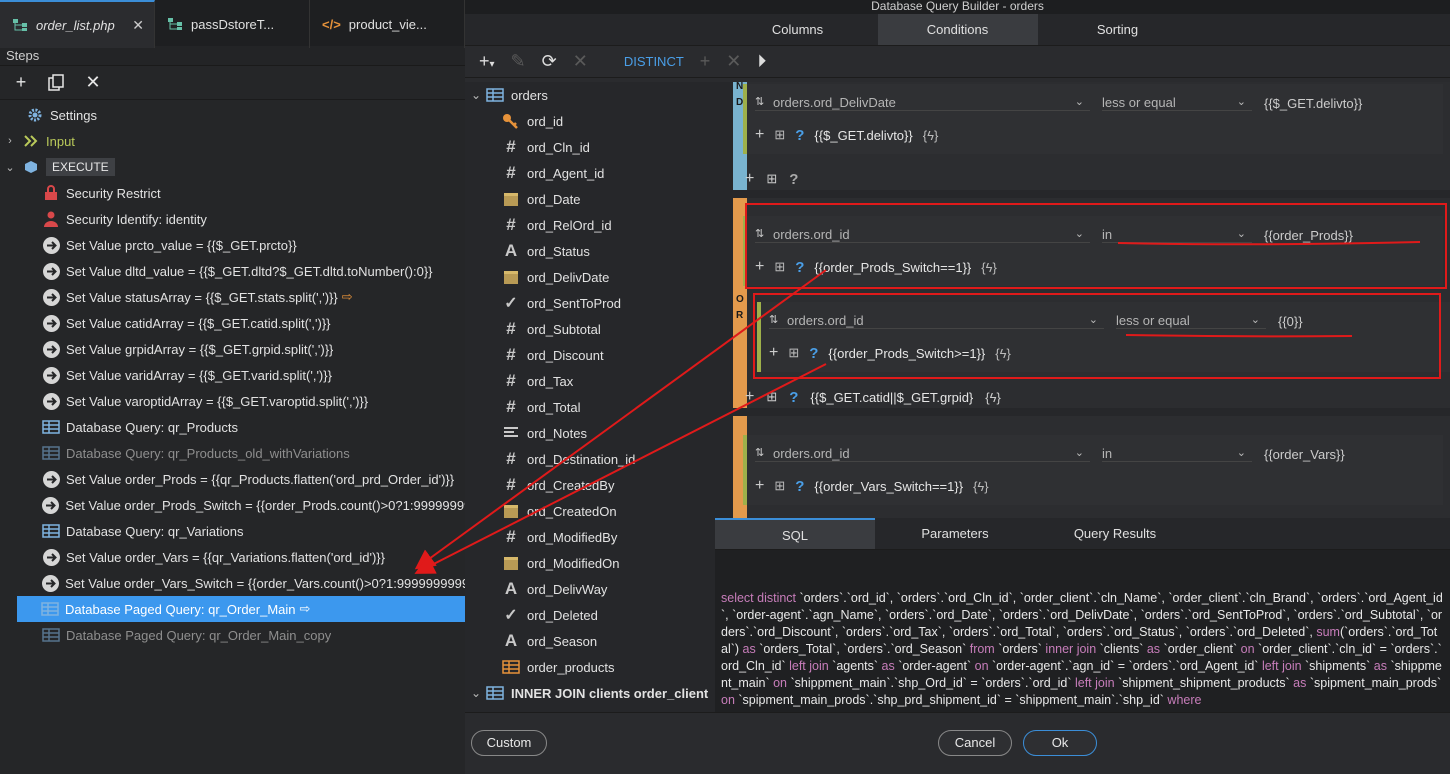  What do you see at coordinates (232, 219) in the screenshot?
I see `step-row: Security Identify: identity` at bounding box center [232, 219].